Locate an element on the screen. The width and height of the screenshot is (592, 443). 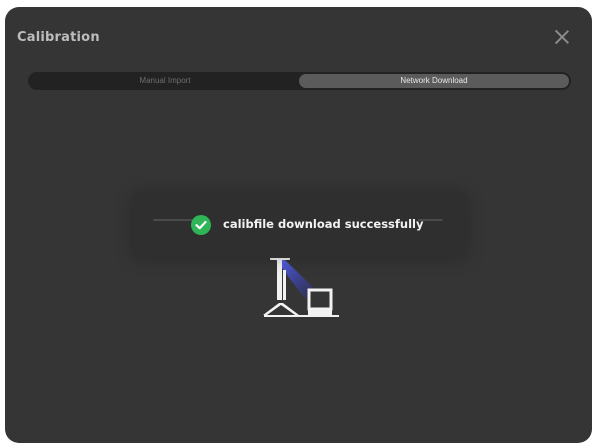
check-circle-icon is located at coordinates (201, 225).